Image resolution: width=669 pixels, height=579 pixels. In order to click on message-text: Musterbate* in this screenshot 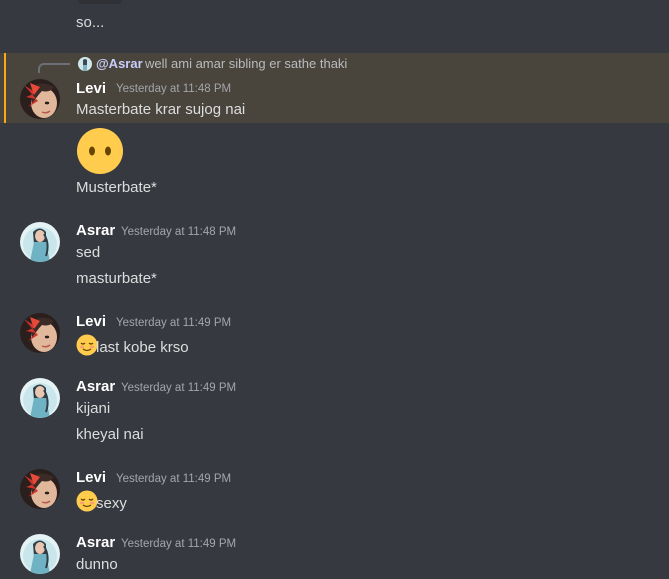, I will do `click(116, 187)`.